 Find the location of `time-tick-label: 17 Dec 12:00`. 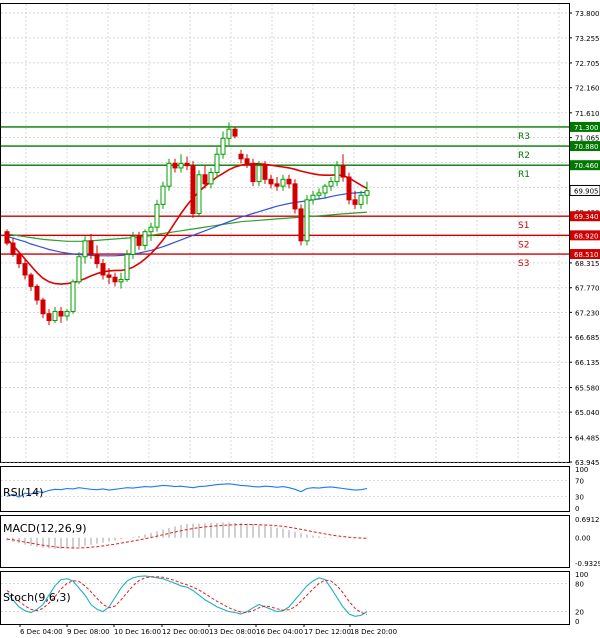

time-tick-label: 17 Dec 12:00 is located at coordinates (327, 632).